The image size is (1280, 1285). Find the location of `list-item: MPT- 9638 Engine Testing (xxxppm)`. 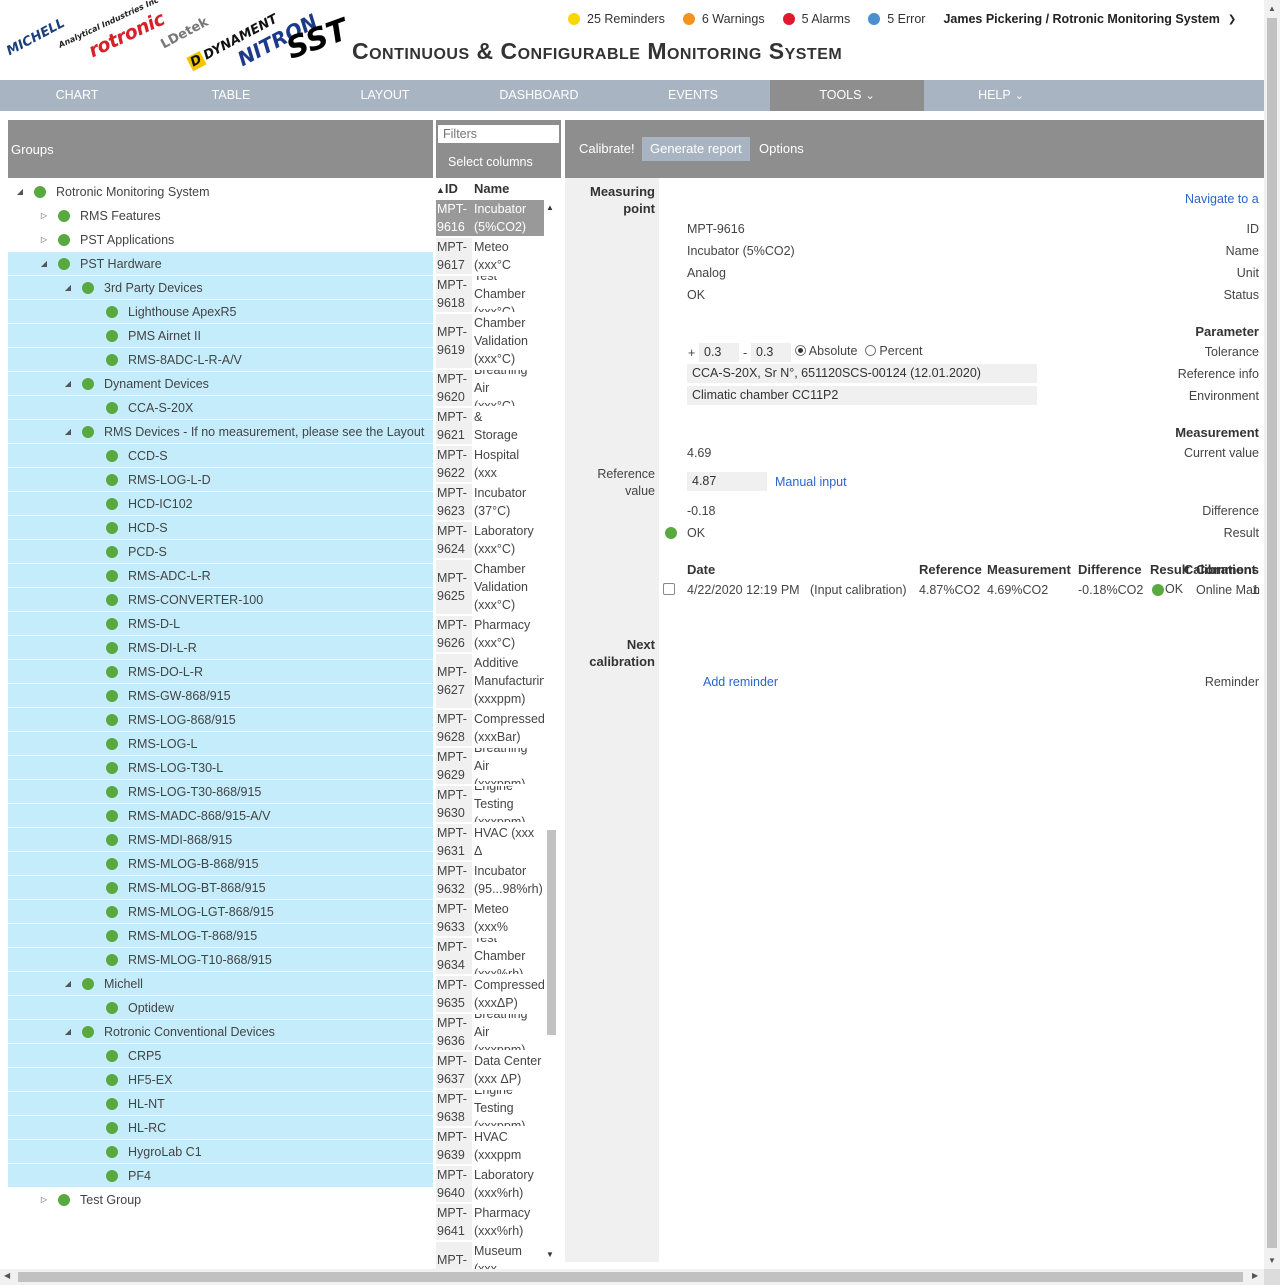

list-item: MPT- 9638 Engine Testing (xxxppm) is located at coordinates (490, 1109).